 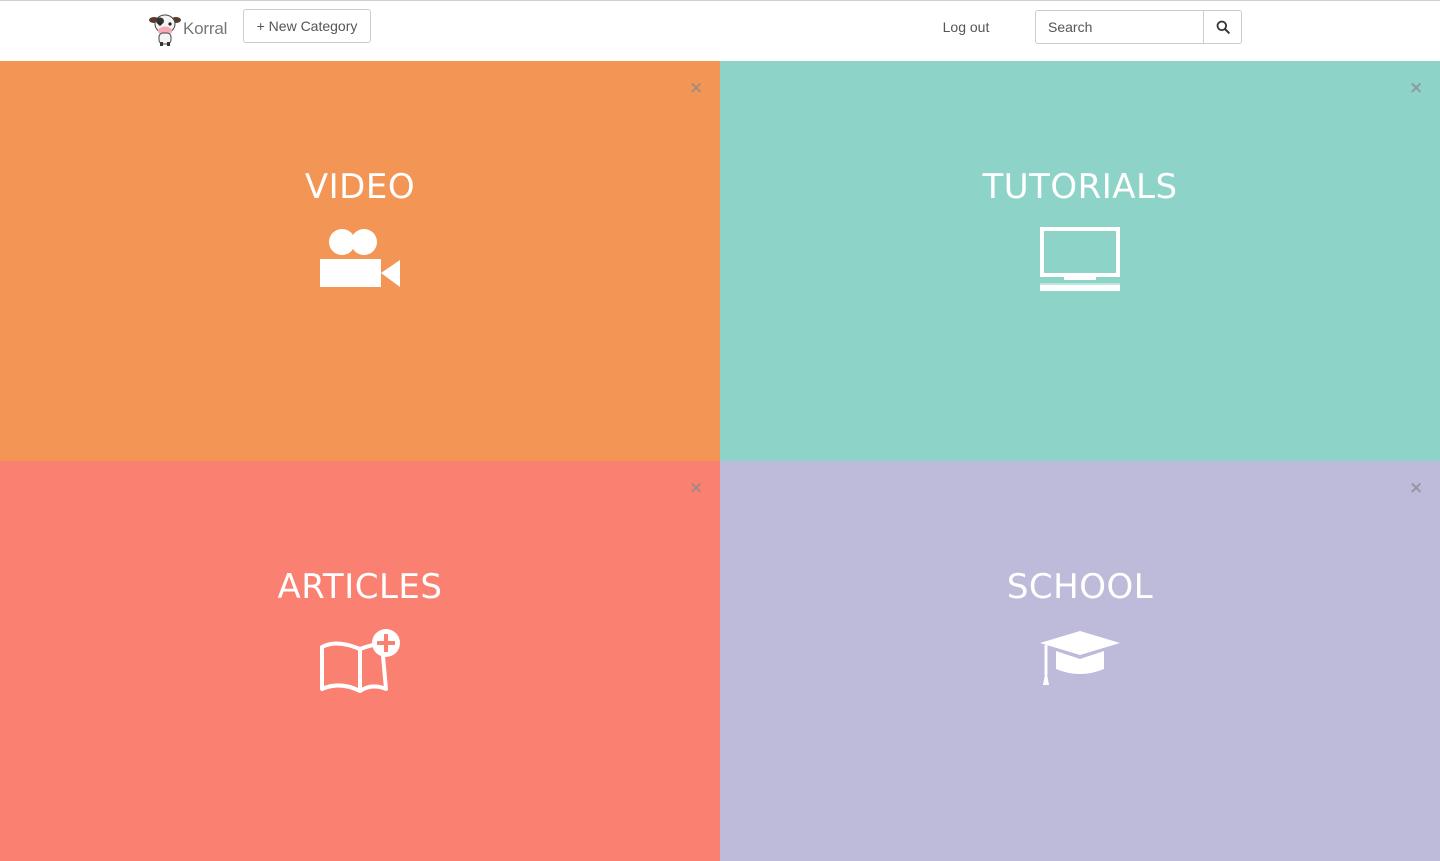 I want to click on monitor-icon, so click(x=1080, y=259).